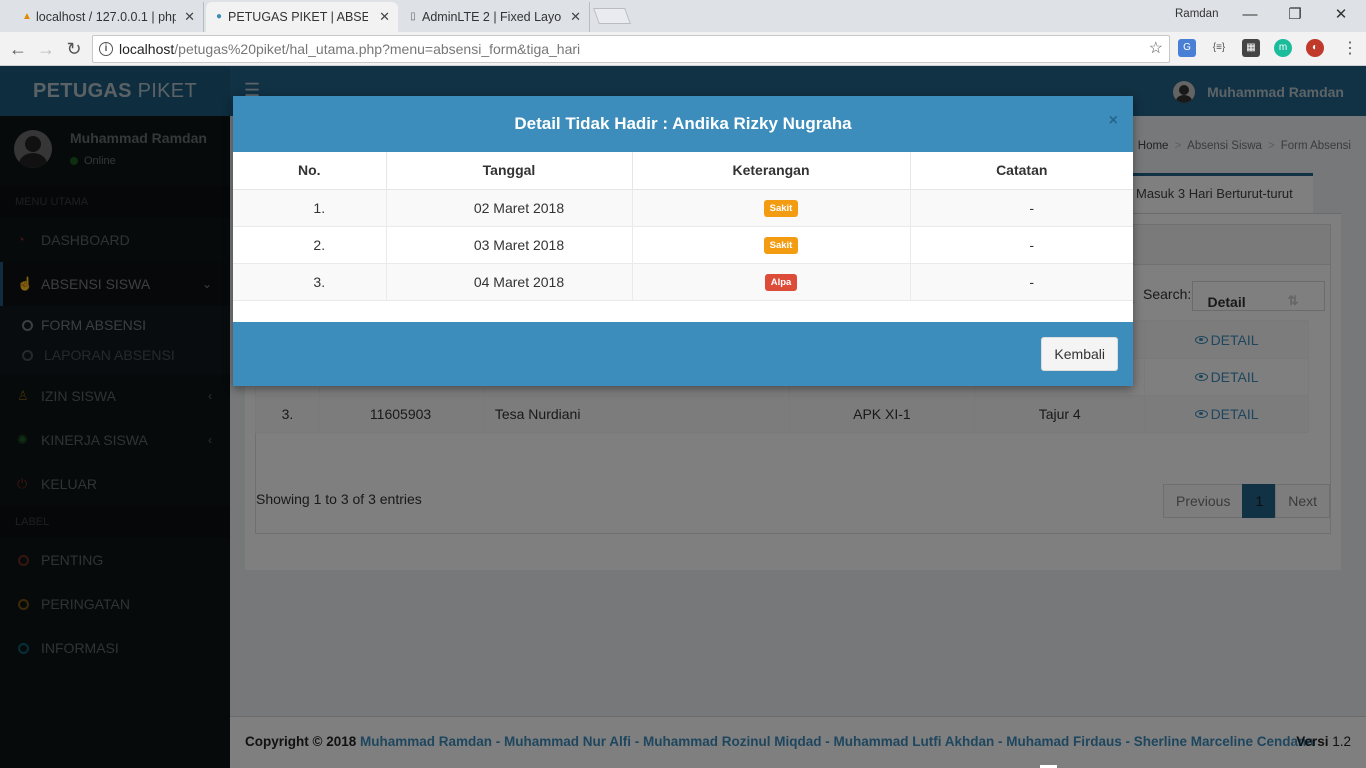 Image resolution: width=1366 pixels, height=768 pixels. What do you see at coordinates (310, 282) in the screenshot?
I see `cell-no: 3.` at bounding box center [310, 282].